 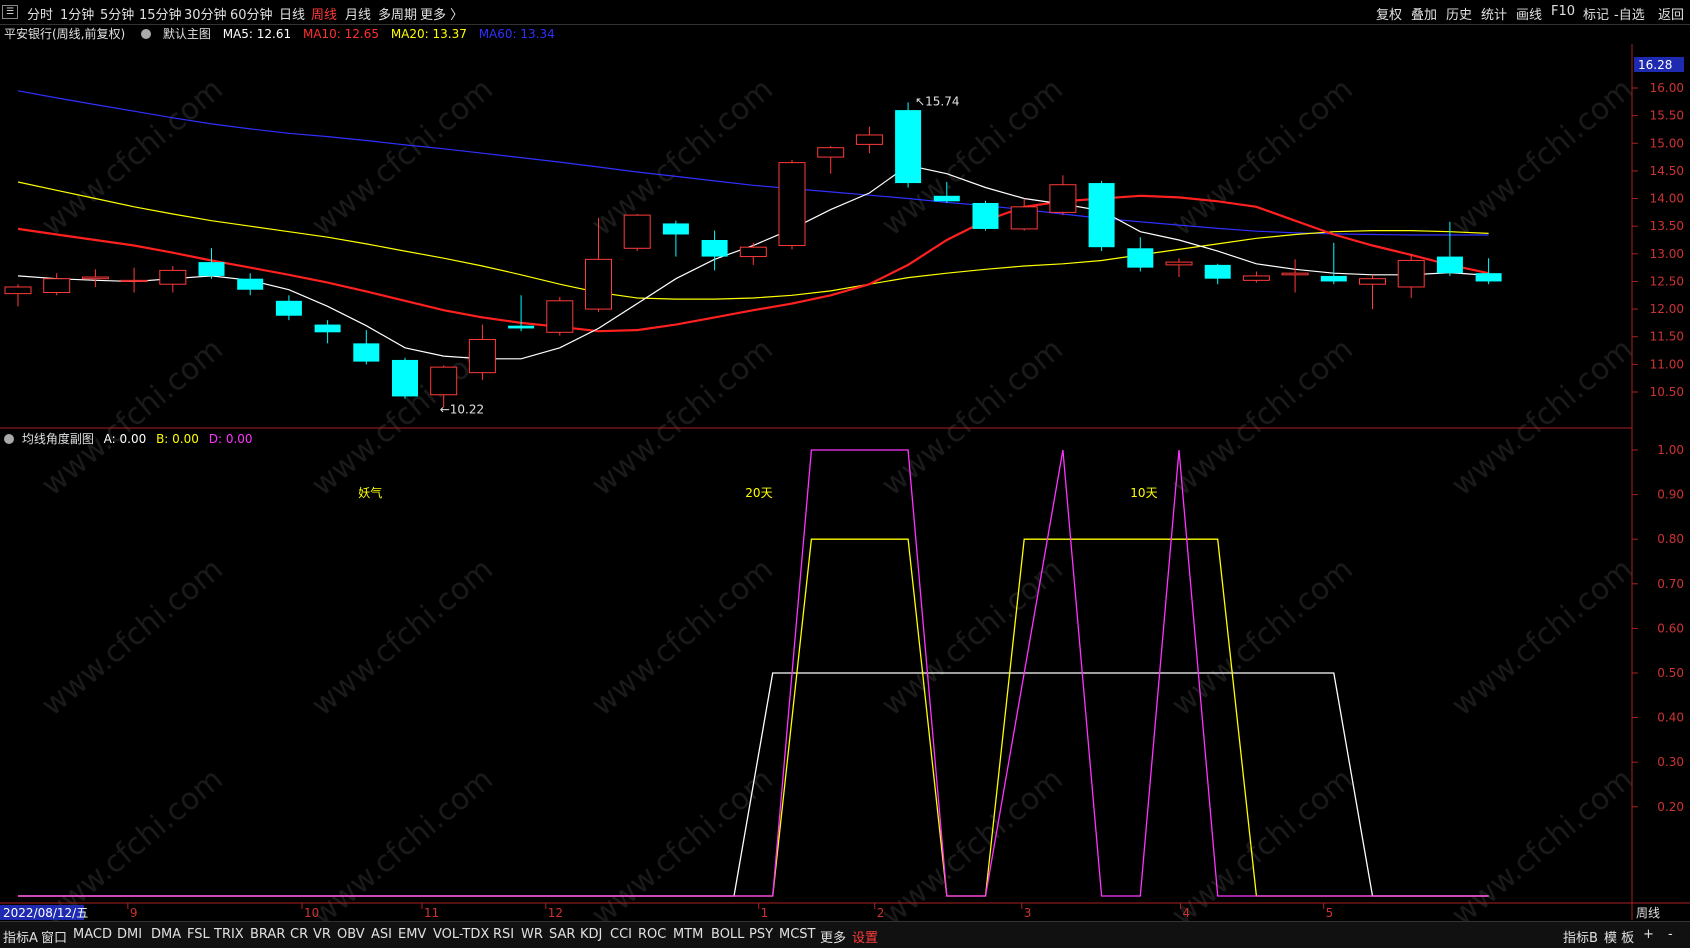 What do you see at coordinates (937, 101) in the screenshot?
I see `high-price-marker: ↖15.74` at bounding box center [937, 101].